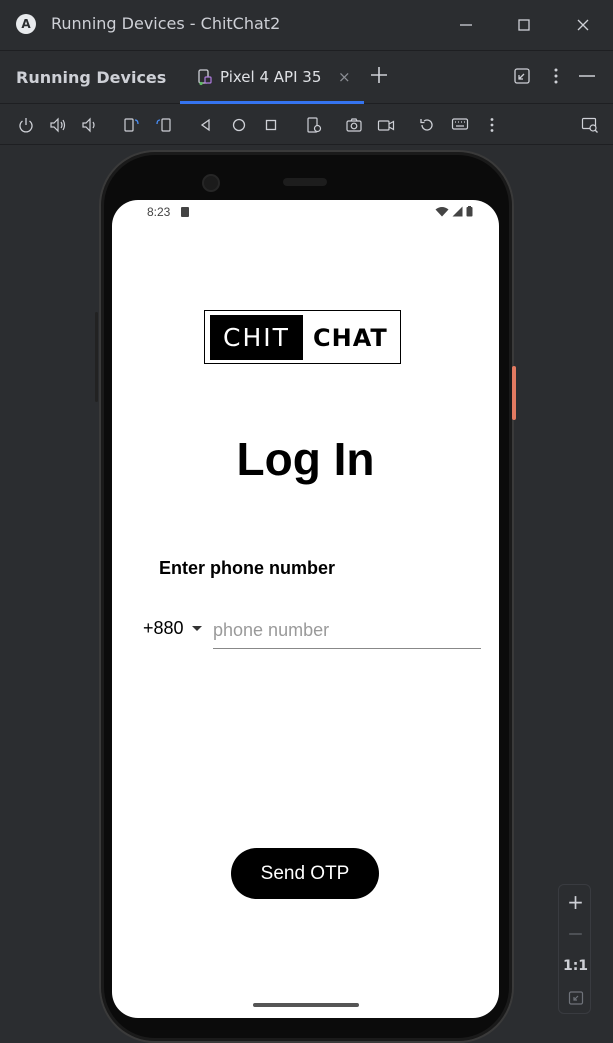  I want to click on home-circle-icon, so click(239, 125).